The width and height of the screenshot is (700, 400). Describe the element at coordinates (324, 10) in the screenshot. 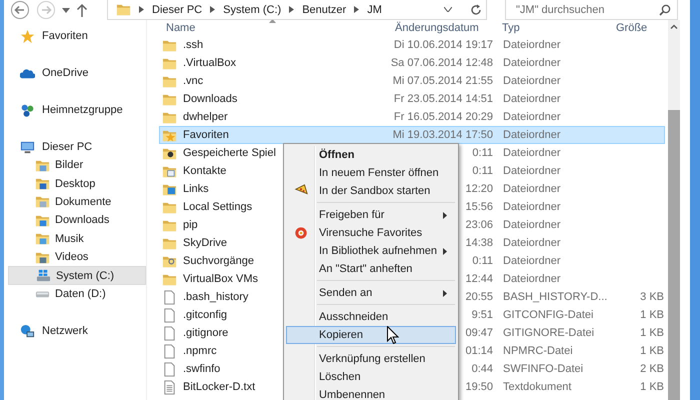

I see `breadcrumb-item: Benutzer` at that location.